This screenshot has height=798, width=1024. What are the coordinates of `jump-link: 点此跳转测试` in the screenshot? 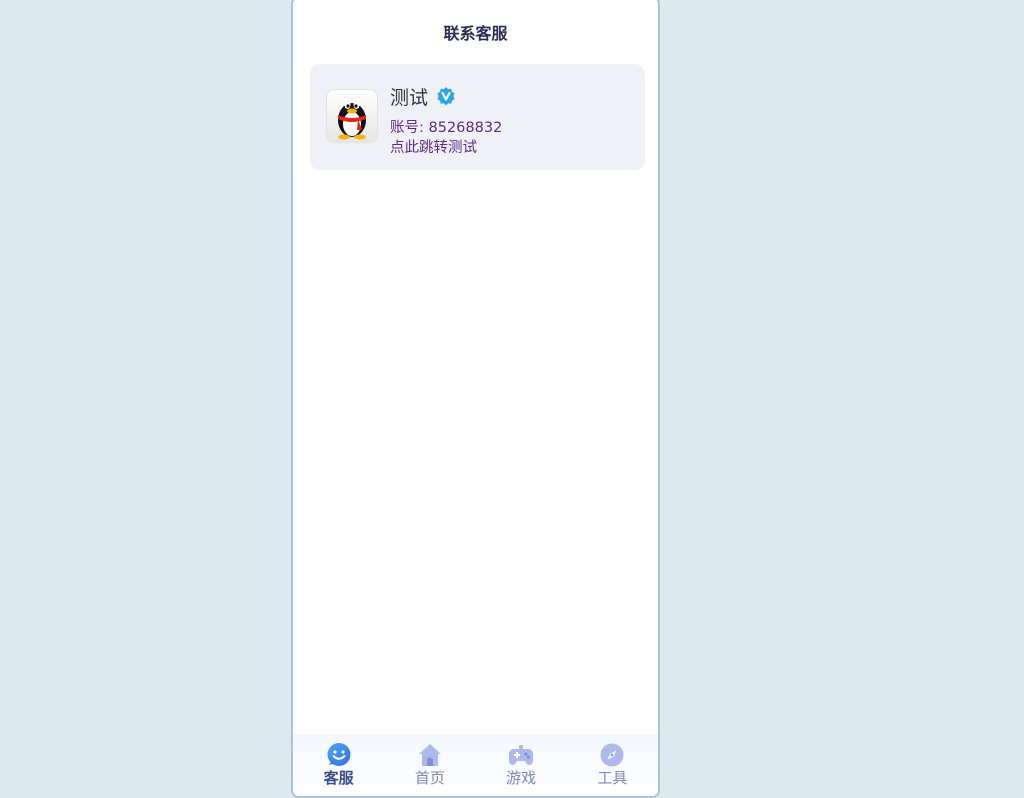 It's located at (433, 146).